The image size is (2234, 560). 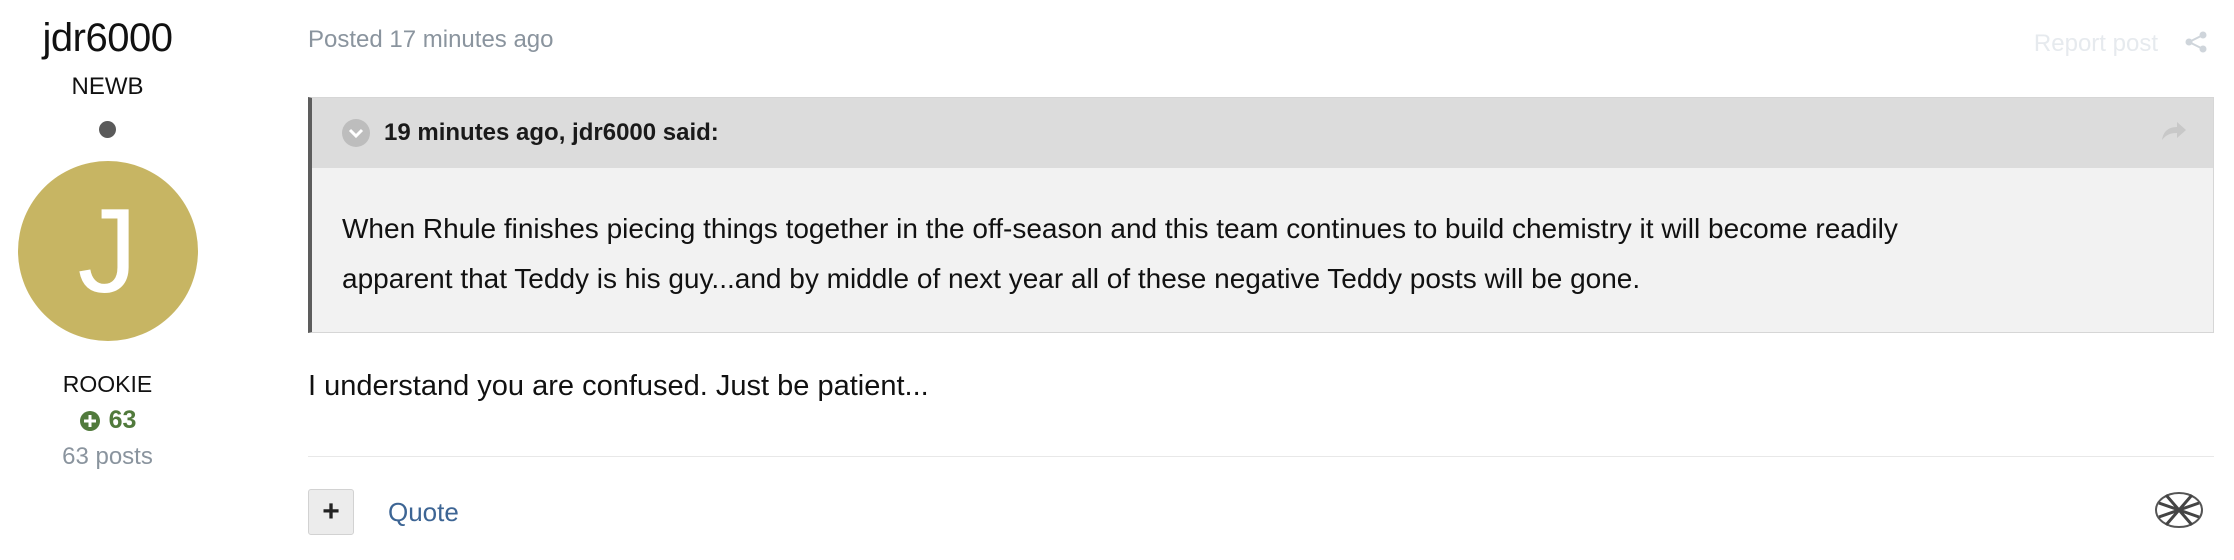 I want to click on author-title: NEWB, so click(x=107, y=86).